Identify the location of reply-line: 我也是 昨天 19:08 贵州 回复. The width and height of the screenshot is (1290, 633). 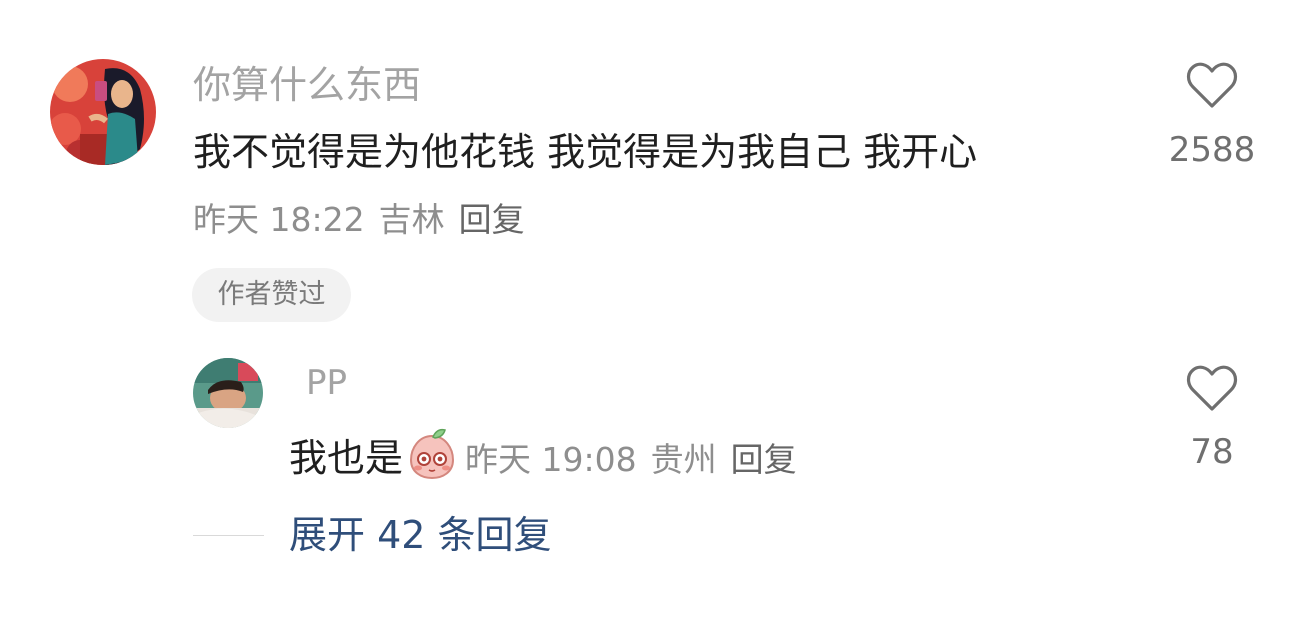
(550, 460).